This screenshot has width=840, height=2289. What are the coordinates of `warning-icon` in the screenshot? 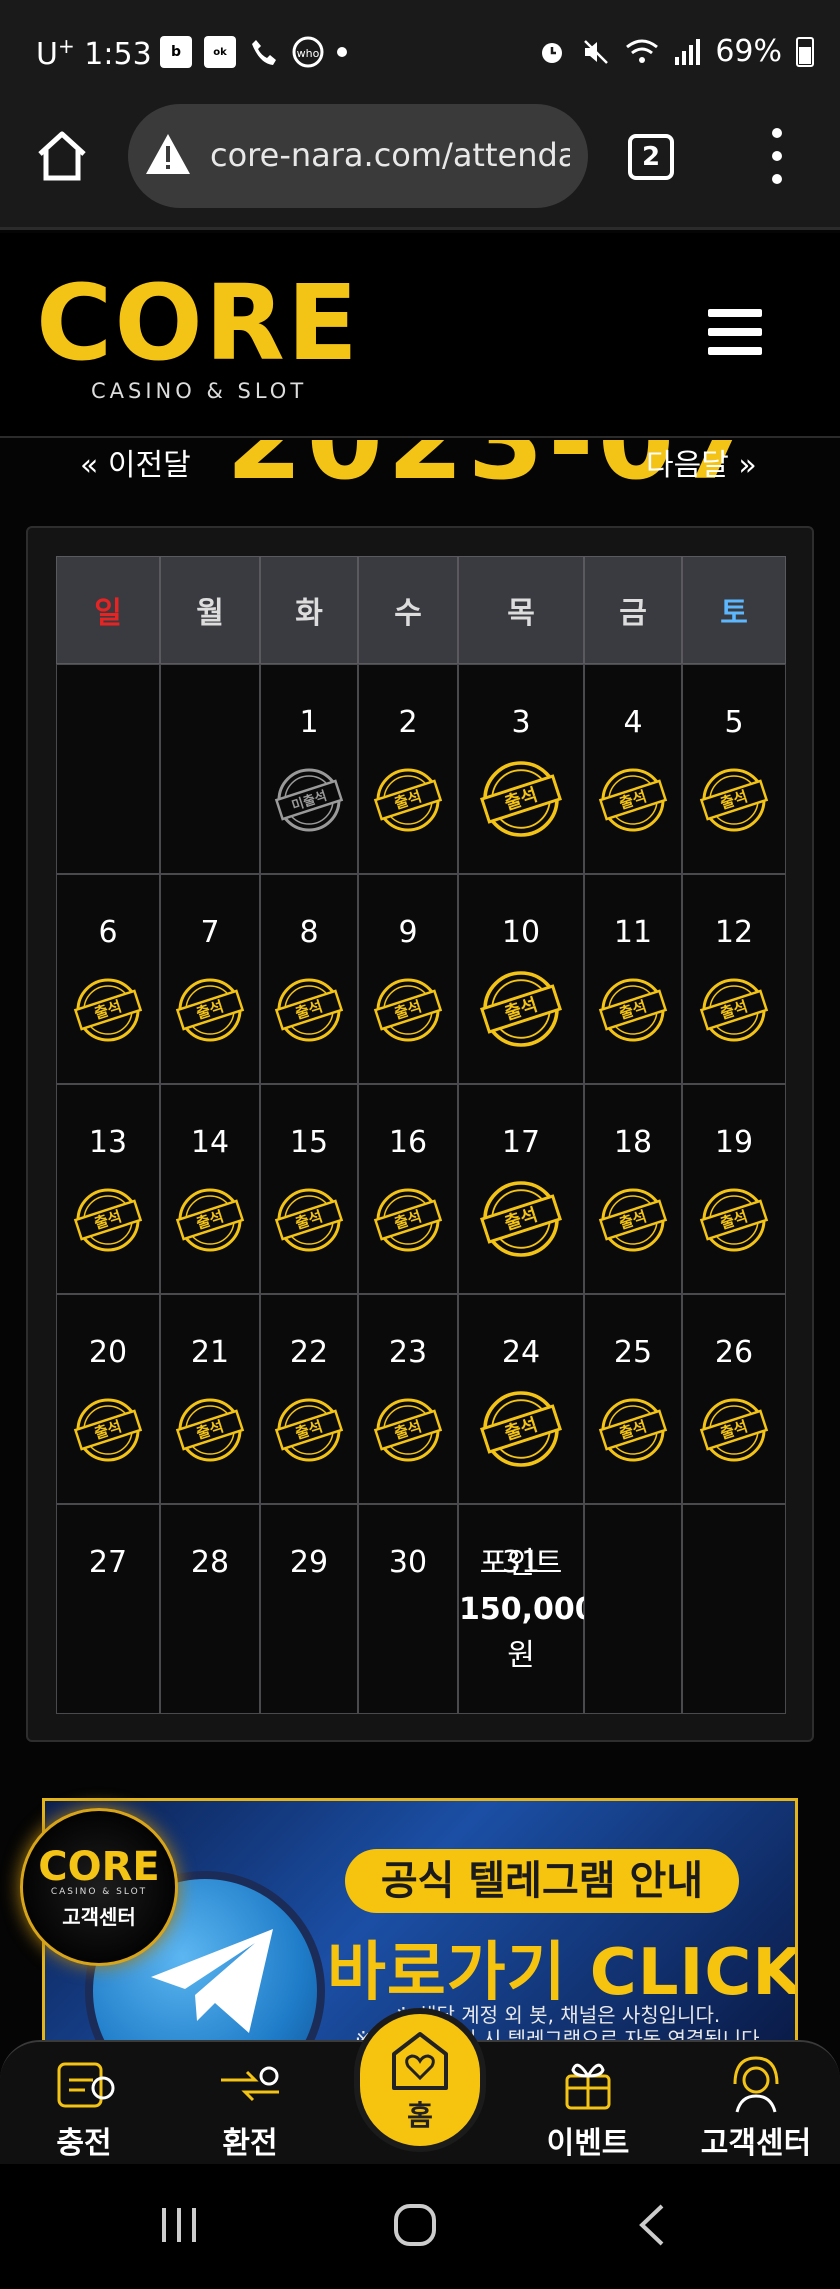 It's located at (168, 154).